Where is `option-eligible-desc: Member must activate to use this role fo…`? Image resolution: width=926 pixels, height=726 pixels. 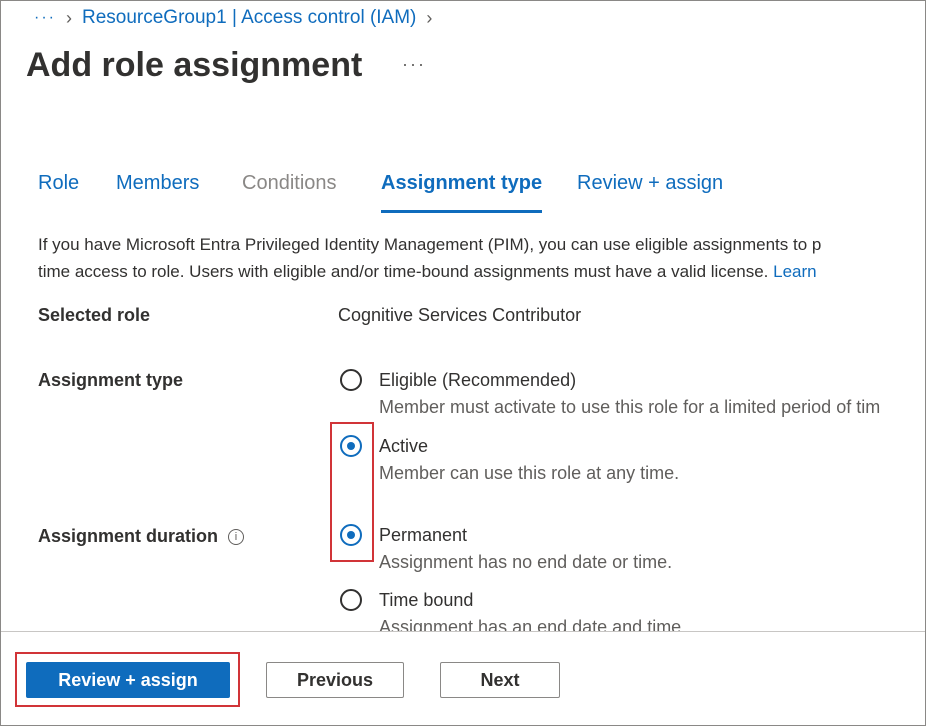 option-eligible-desc: Member must activate to use this role fo… is located at coordinates (630, 407).